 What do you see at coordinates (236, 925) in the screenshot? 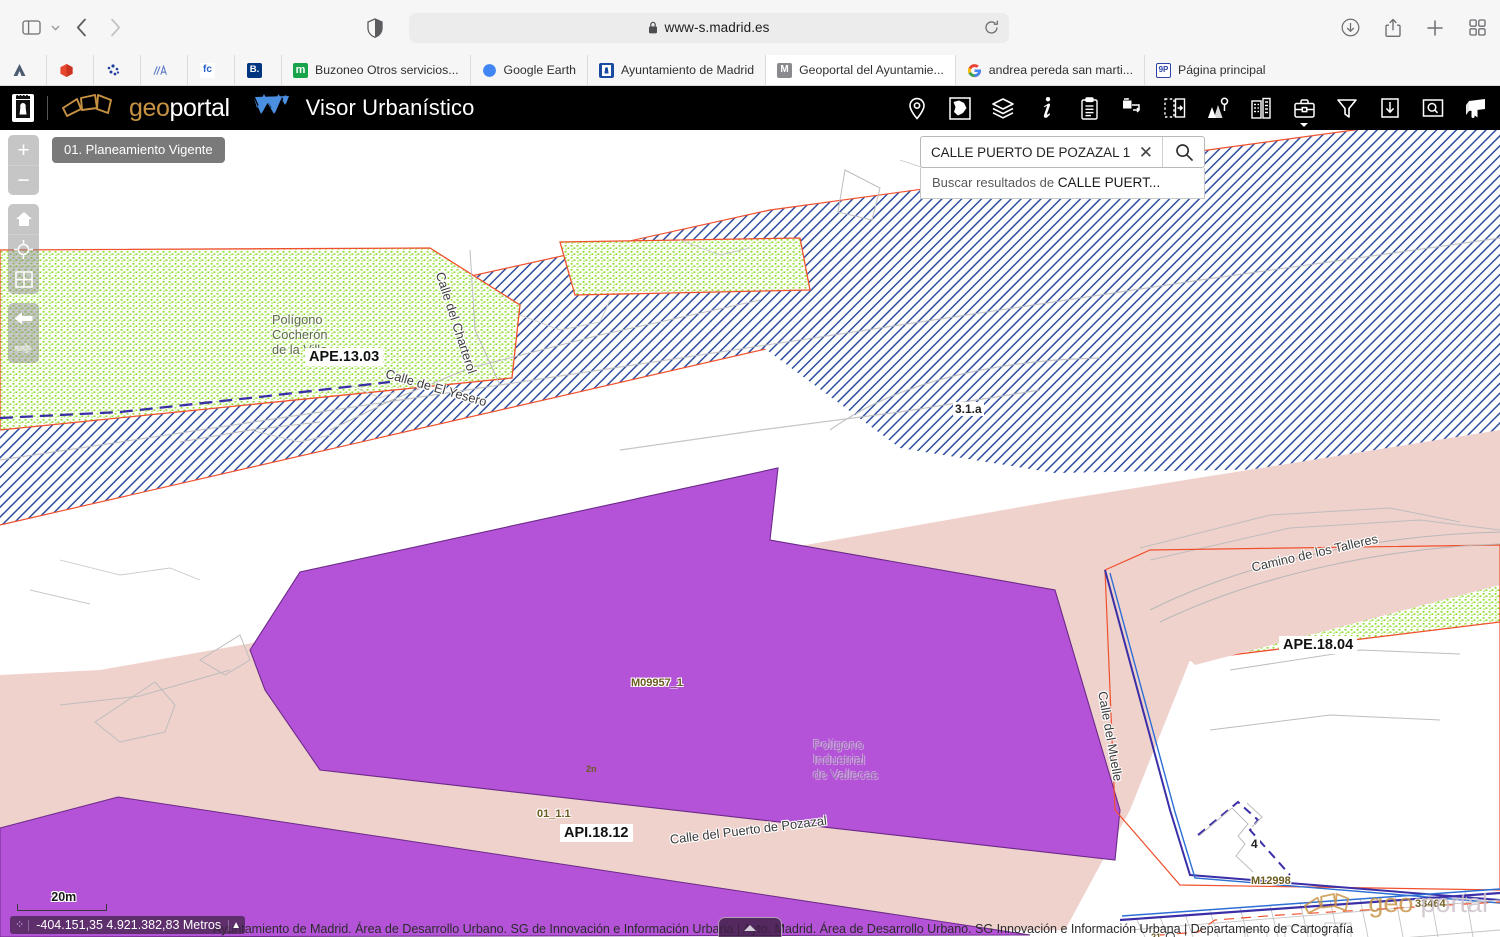
I see `chevron-up-icon: ▲` at bounding box center [236, 925].